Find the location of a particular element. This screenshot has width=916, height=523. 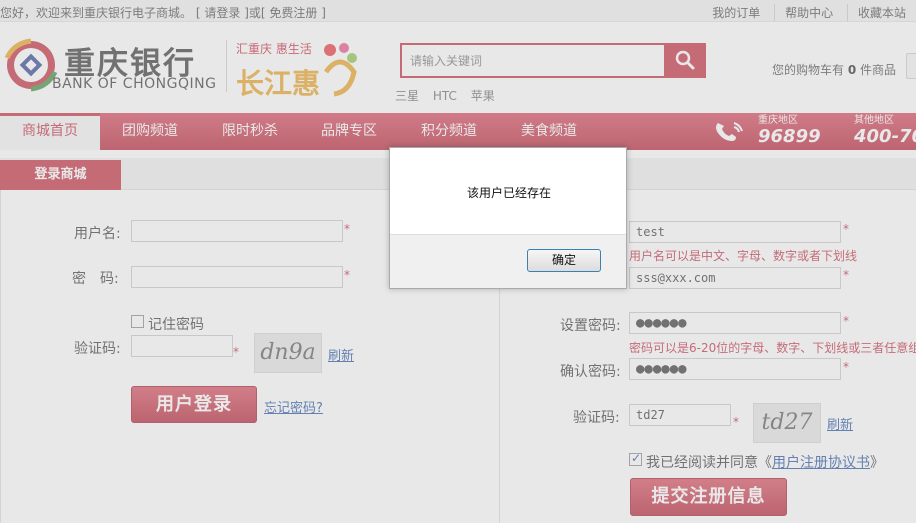

alert-message: 该用户已经存在 is located at coordinates (508, 193).